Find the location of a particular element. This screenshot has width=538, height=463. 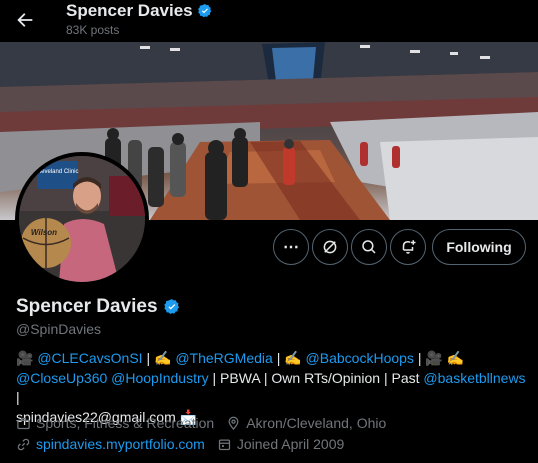

location-text: Akron/Cleveland, Ohio is located at coordinates (316, 423).